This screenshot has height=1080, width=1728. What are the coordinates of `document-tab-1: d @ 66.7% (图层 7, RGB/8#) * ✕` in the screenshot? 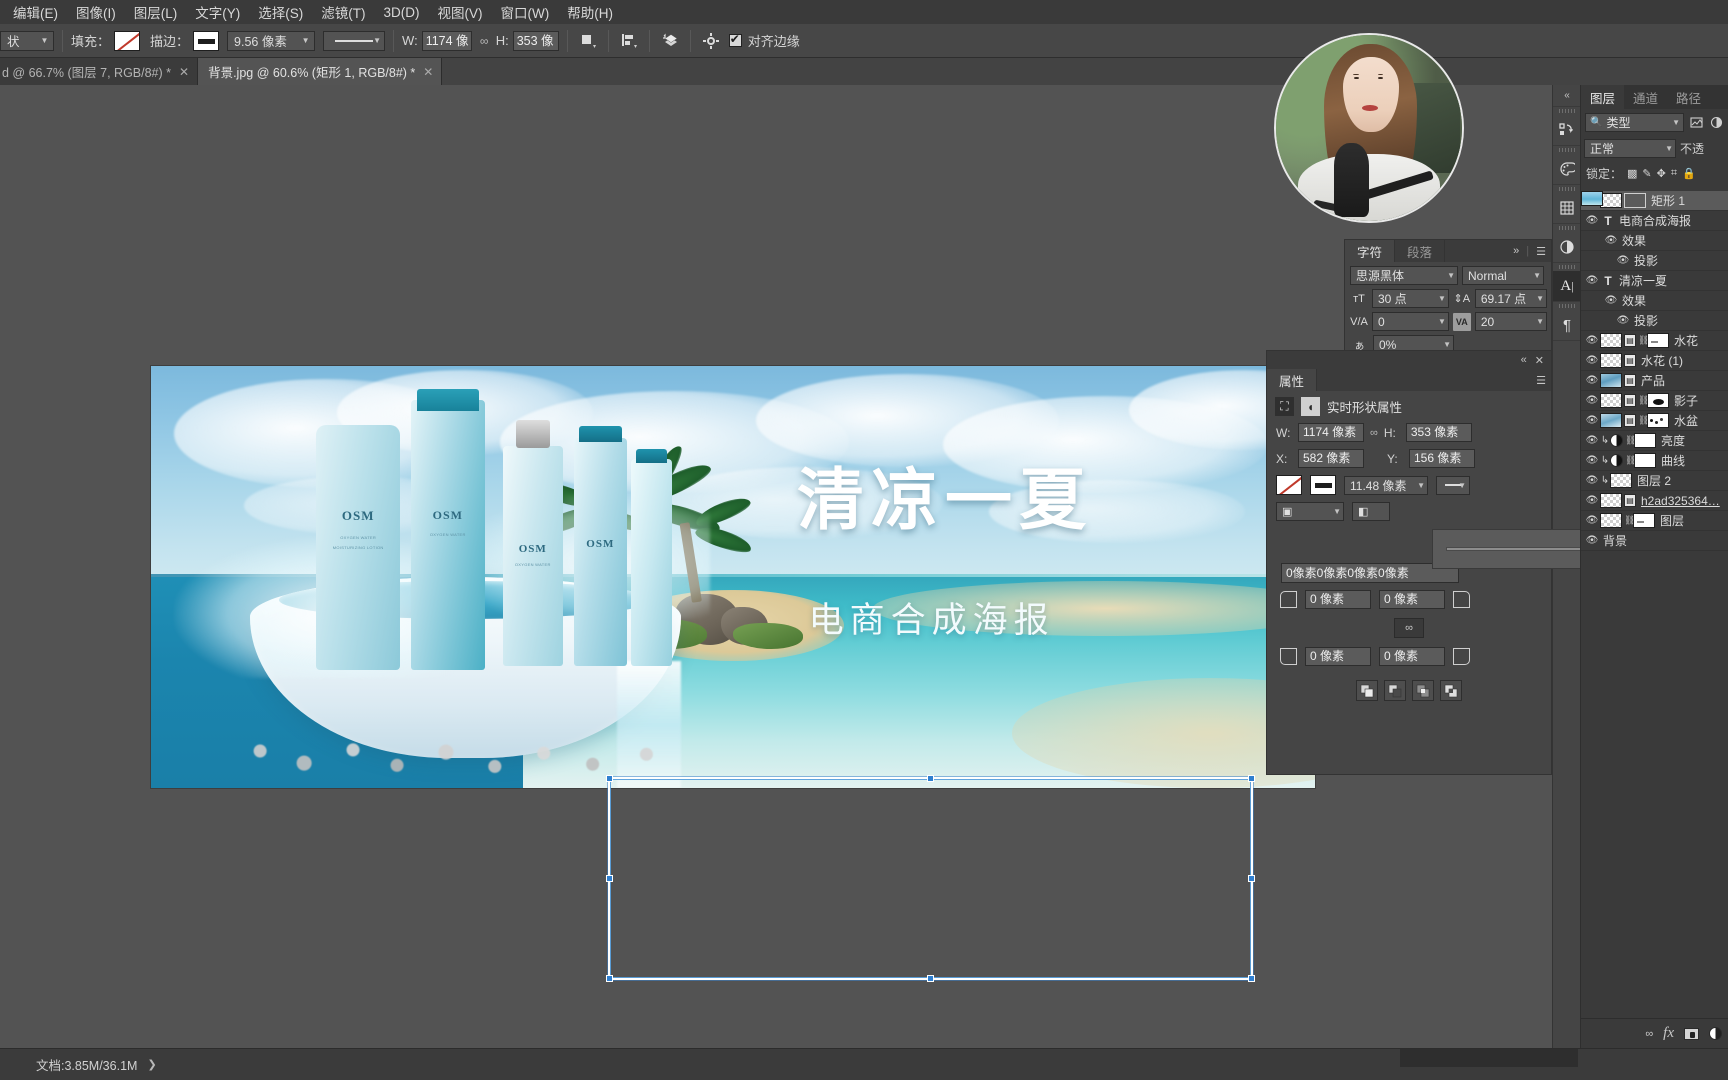 It's located at (99, 71).